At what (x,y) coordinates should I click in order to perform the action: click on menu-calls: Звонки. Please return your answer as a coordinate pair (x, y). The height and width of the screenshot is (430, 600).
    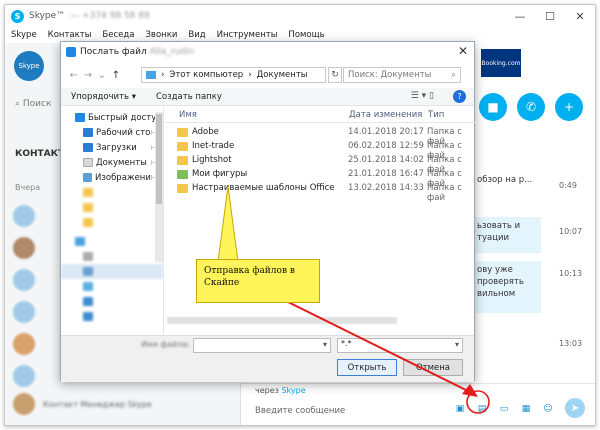
    Looking at the image, I should click on (161, 35).